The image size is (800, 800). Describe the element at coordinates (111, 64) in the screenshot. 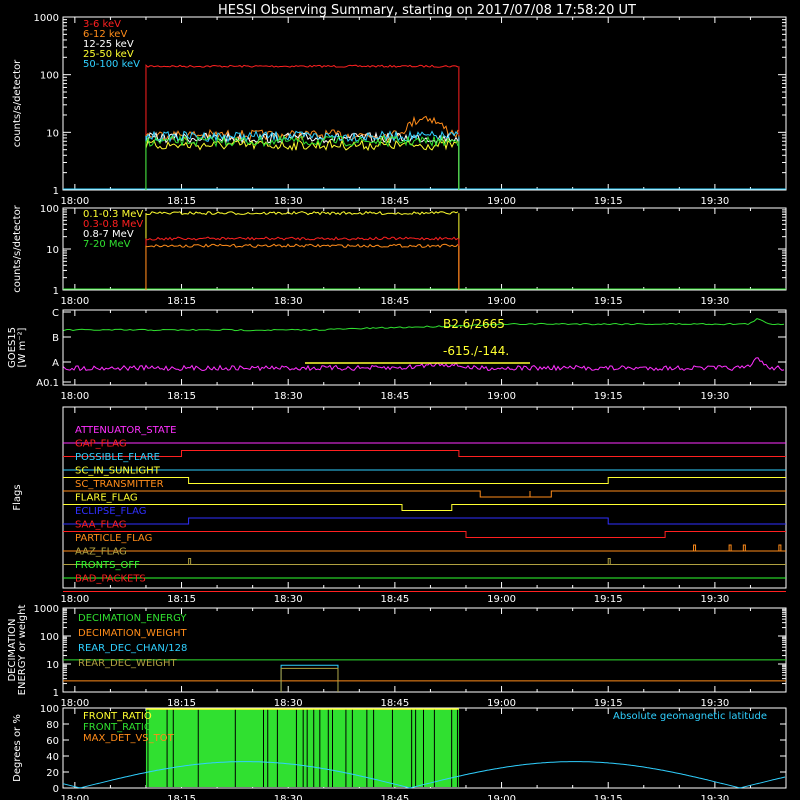

I see `legend-entry: 50-100 keV` at that location.